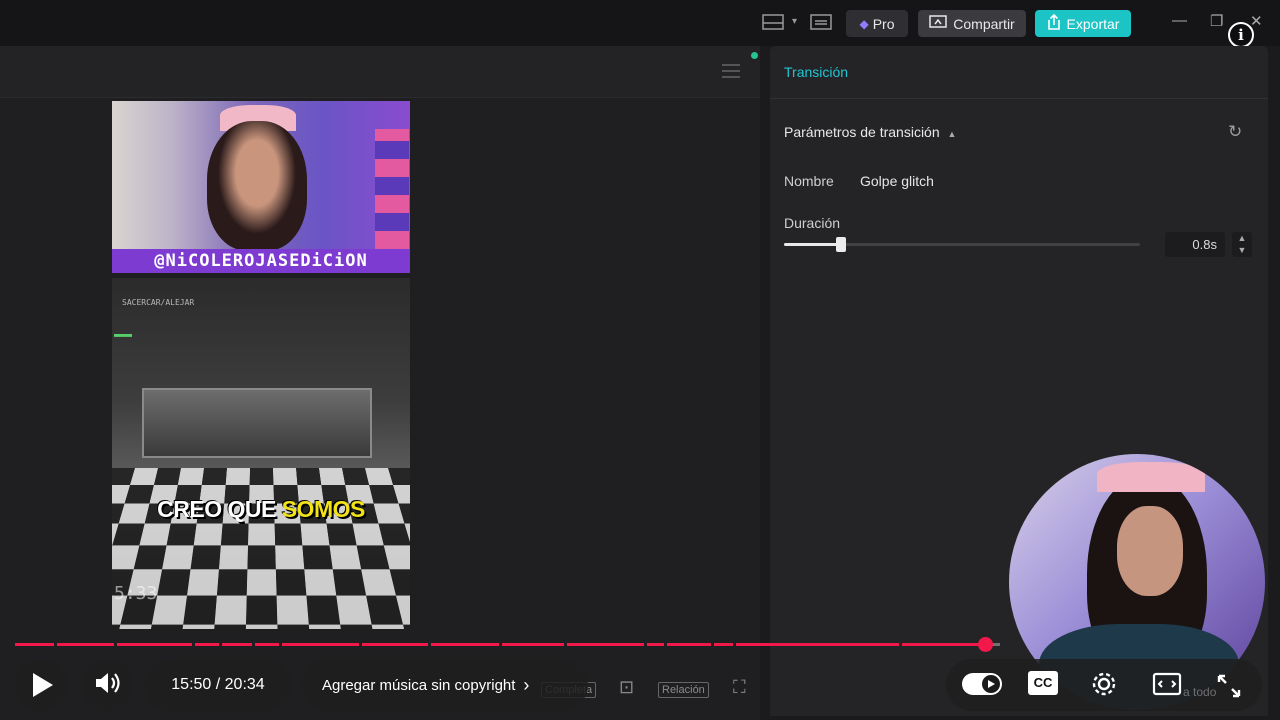 This screenshot has width=1280, height=720. What do you see at coordinates (158, 302) in the screenshot?
I see `overlay-tag: SACERCAR/ALEJAR` at bounding box center [158, 302].